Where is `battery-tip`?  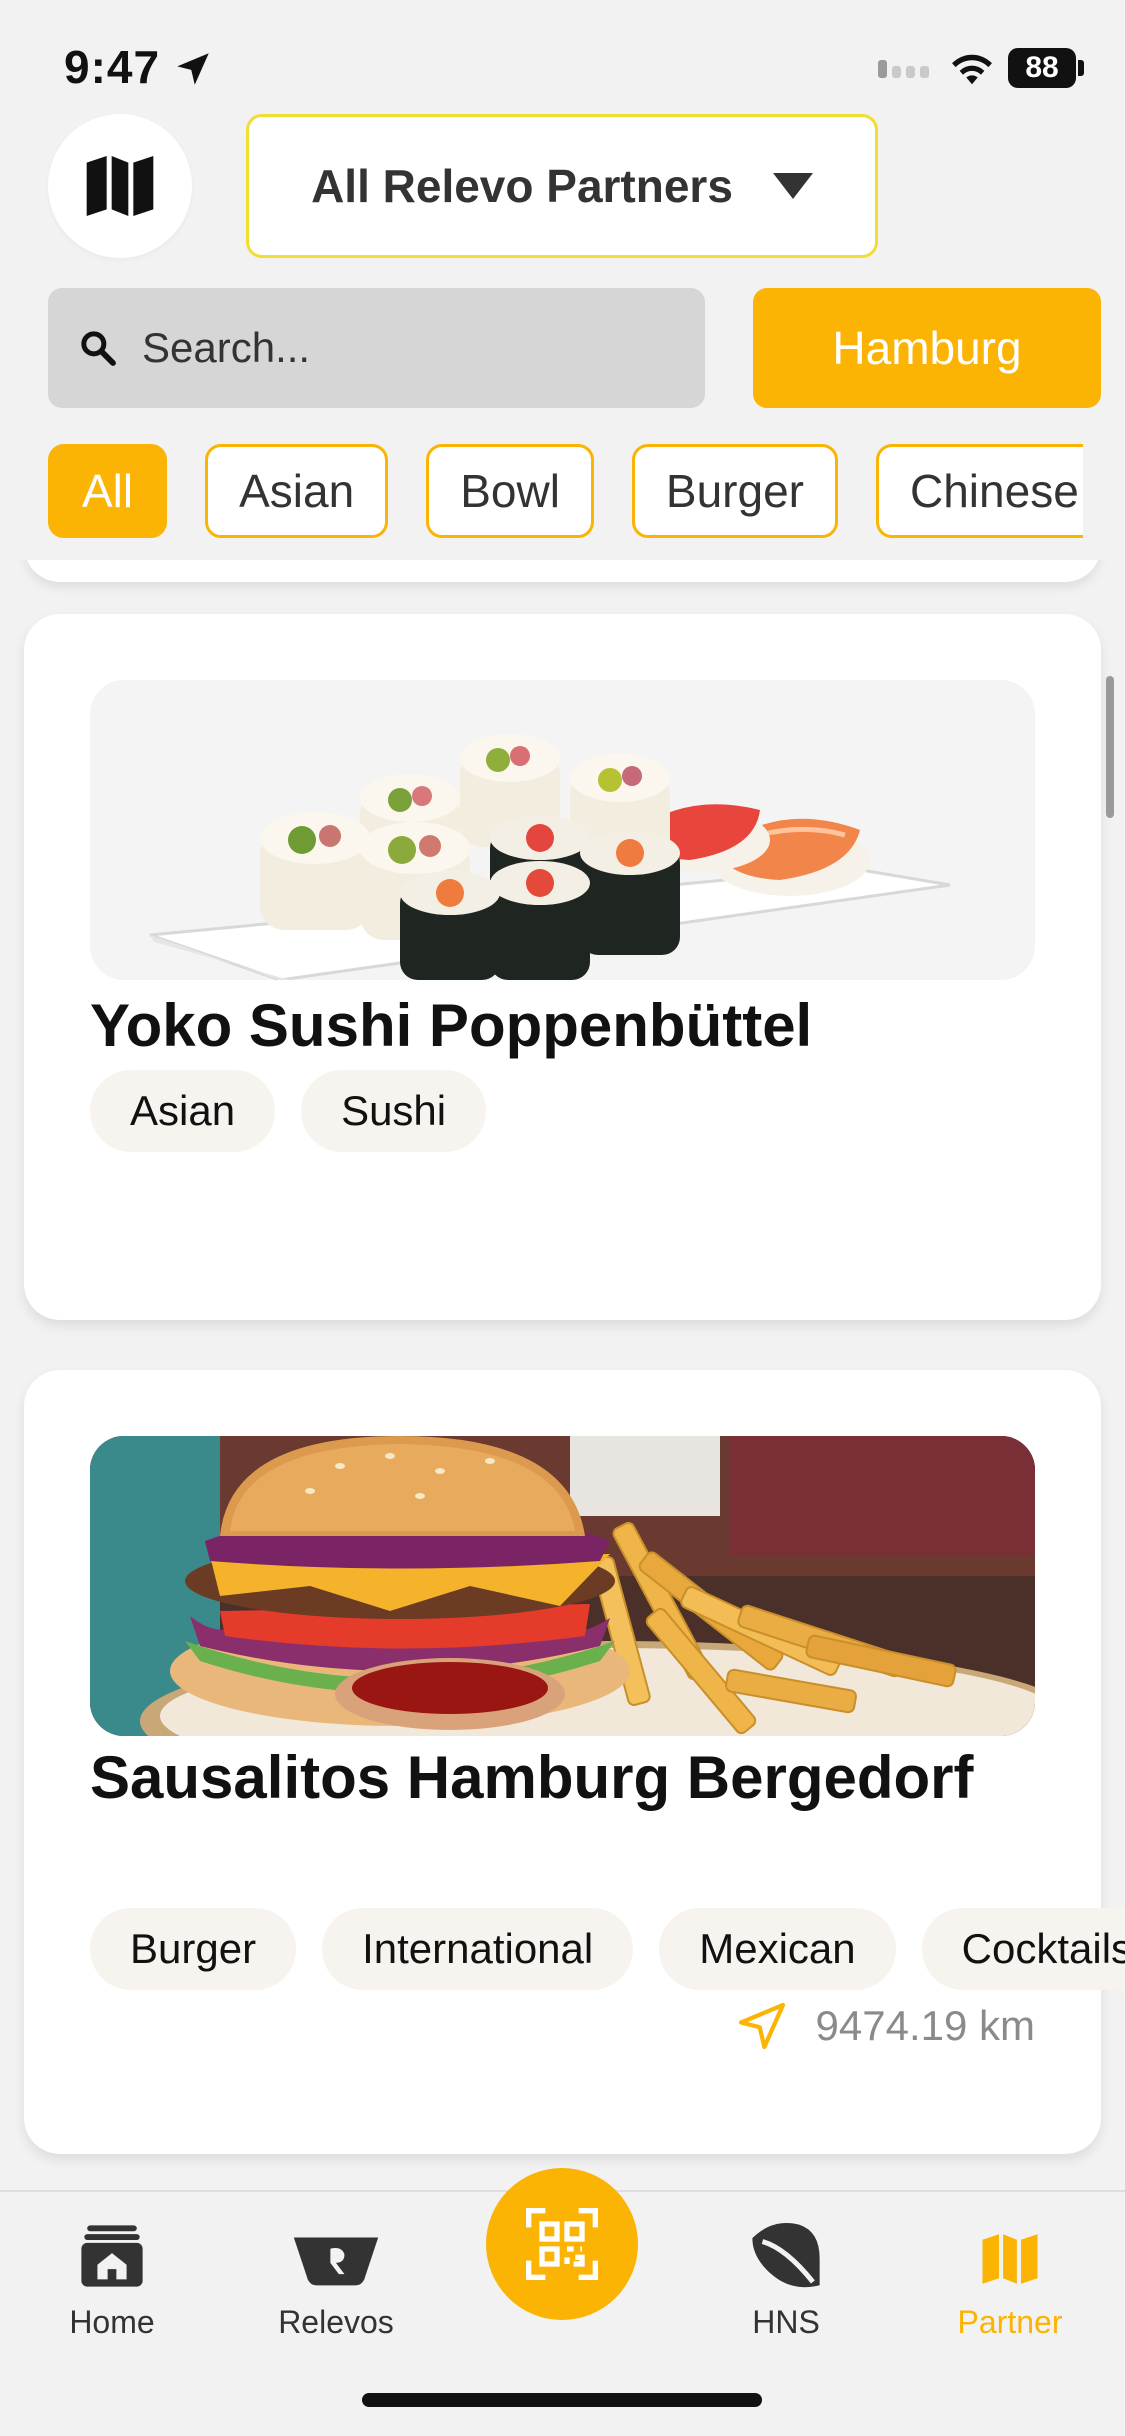 battery-tip is located at coordinates (1081, 68).